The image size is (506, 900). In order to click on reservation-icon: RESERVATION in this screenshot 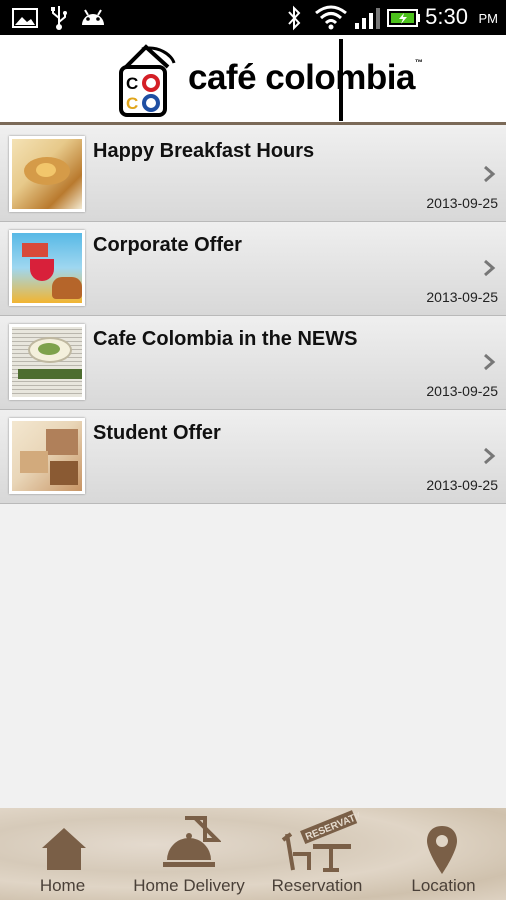, I will do `click(320, 841)`.